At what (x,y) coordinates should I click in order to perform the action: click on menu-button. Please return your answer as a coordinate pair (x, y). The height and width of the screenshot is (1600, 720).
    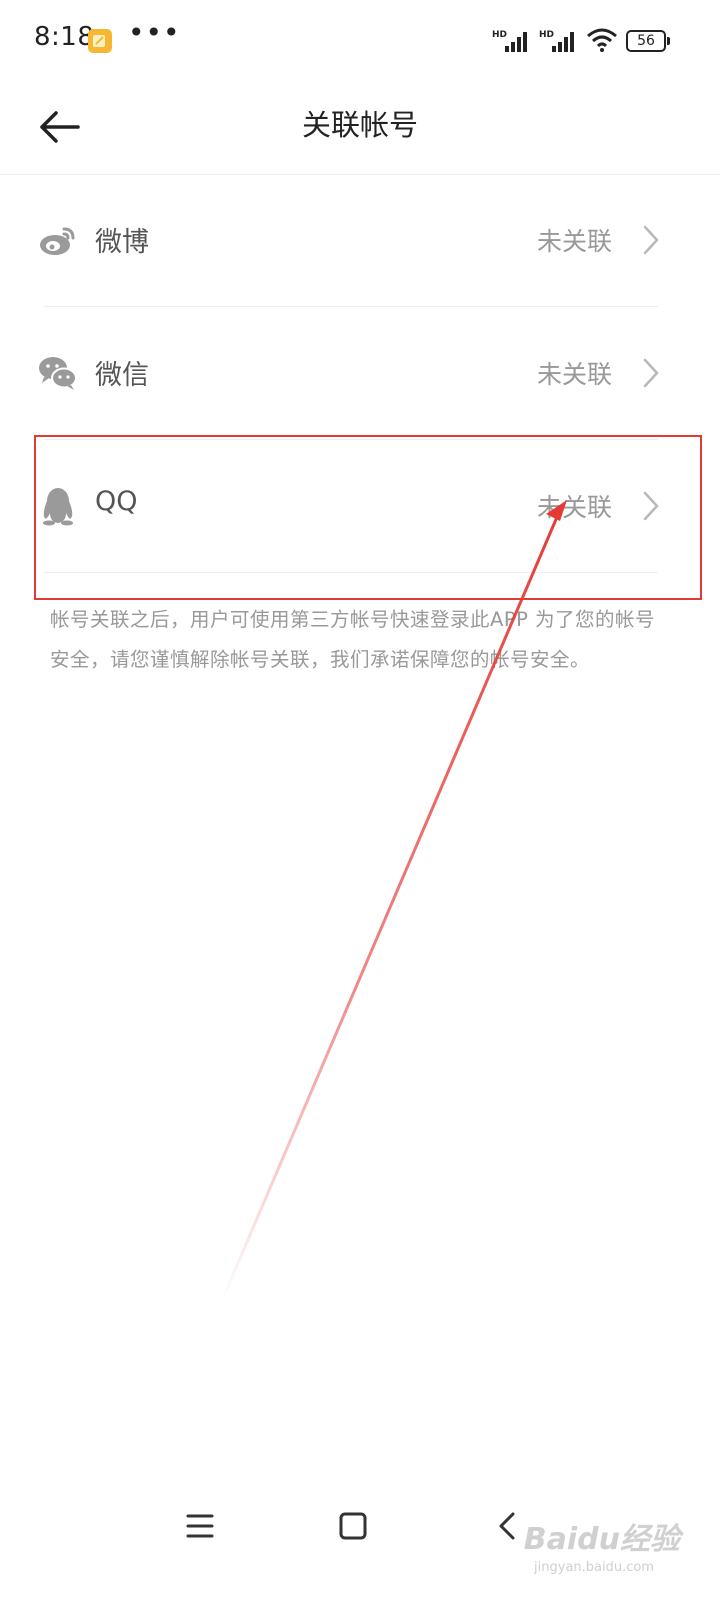
    Looking at the image, I should click on (200, 1526).